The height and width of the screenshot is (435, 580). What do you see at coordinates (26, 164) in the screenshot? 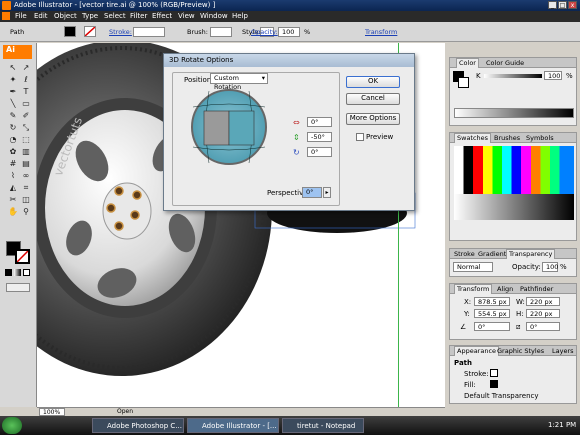
I see `gradient-tool-icon: ▤` at bounding box center [26, 164].